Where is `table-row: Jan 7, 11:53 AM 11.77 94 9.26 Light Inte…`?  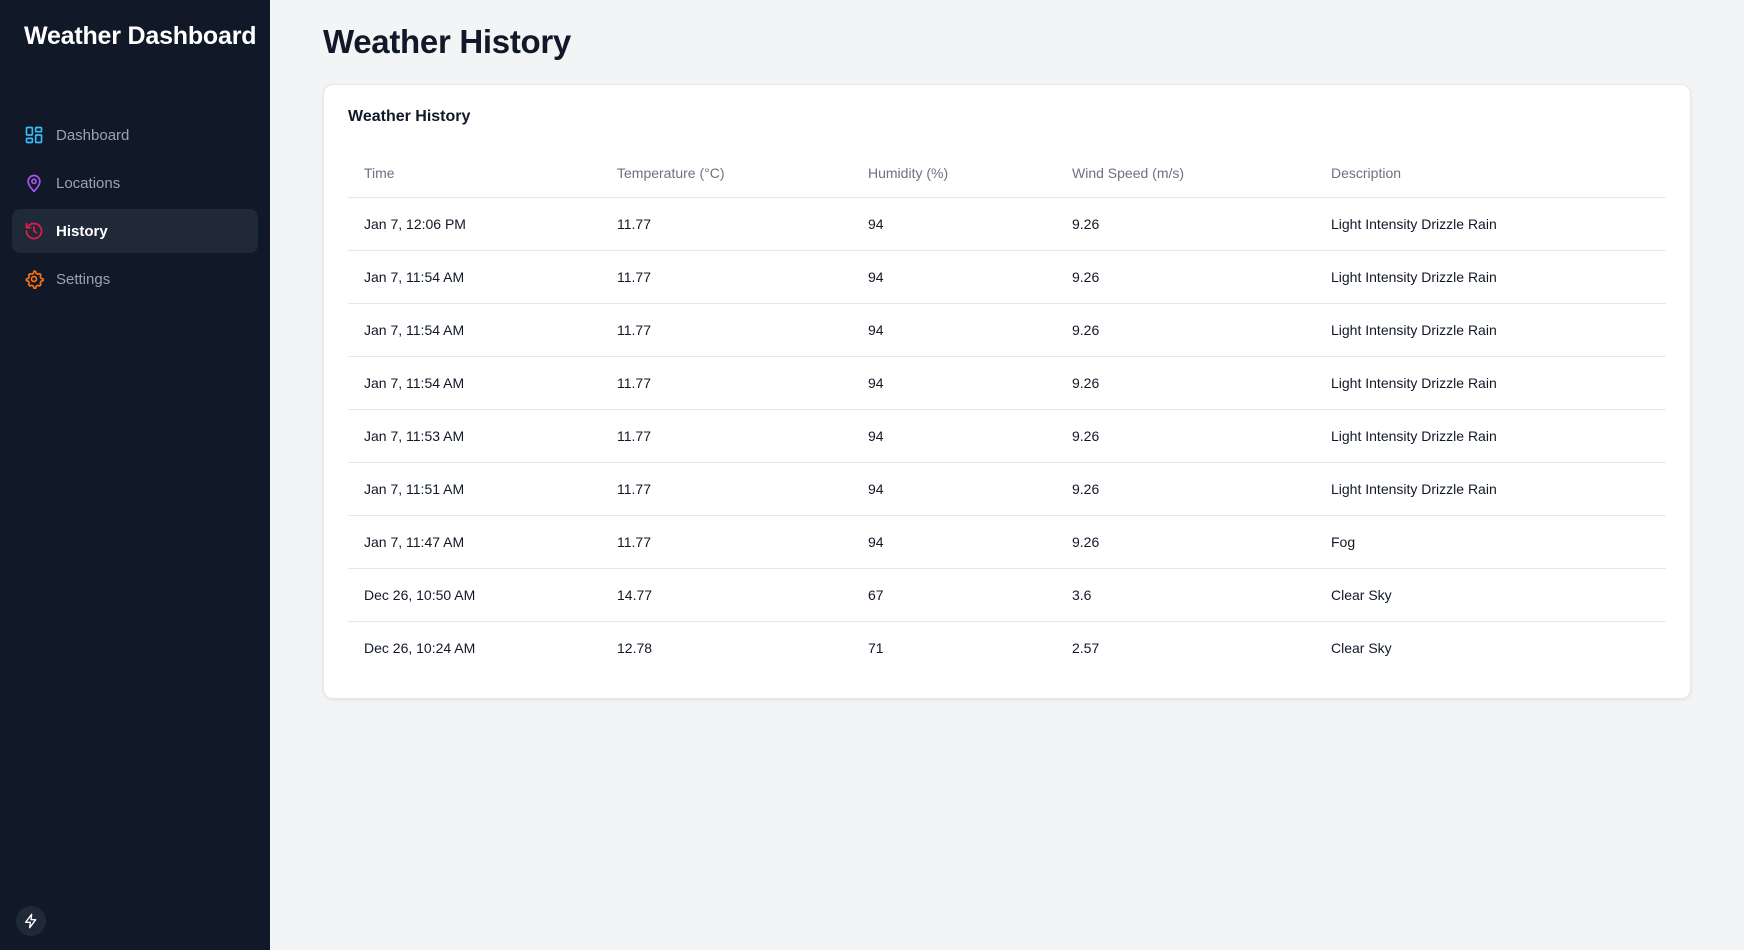
table-row: Jan 7, 11:53 AM 11.77 94 9.26 Light Inte… is located at coordinates (1007, 436).